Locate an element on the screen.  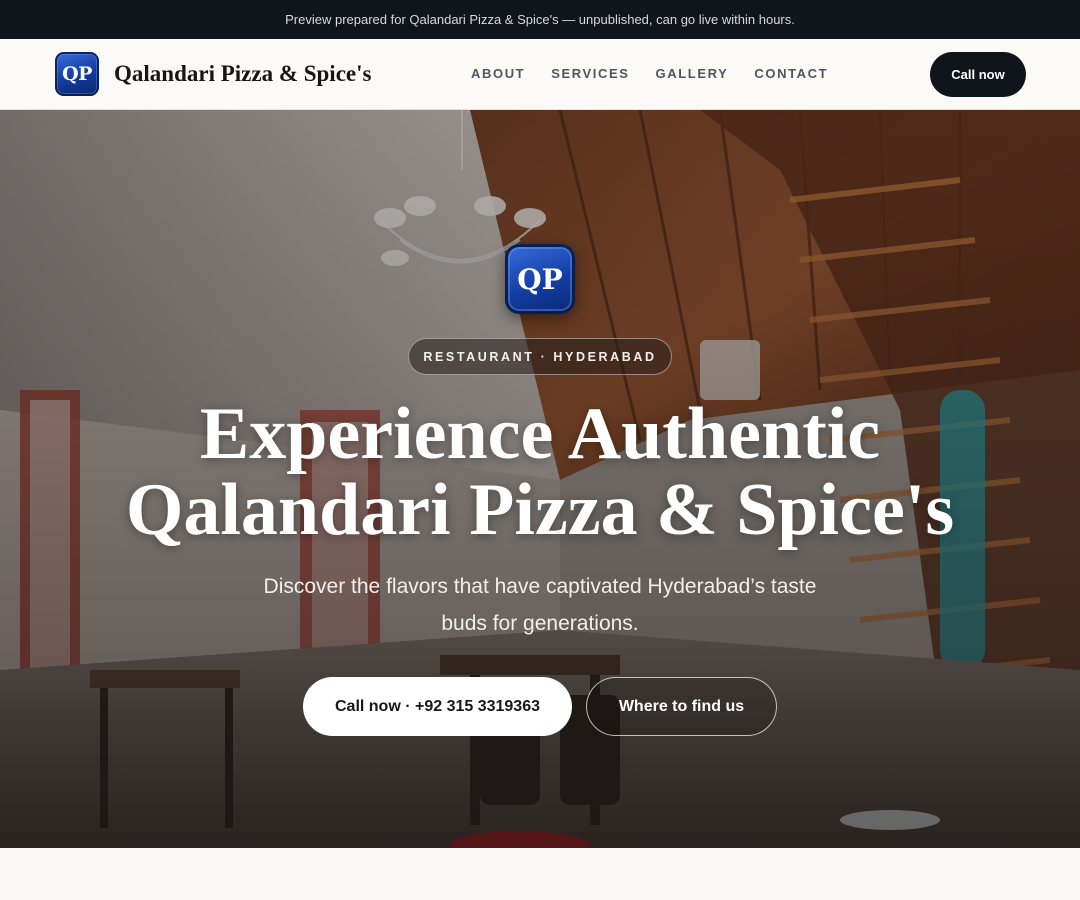
call-phone-button: Call now · +92 315 3319363 is located at coordinates (437, 706).